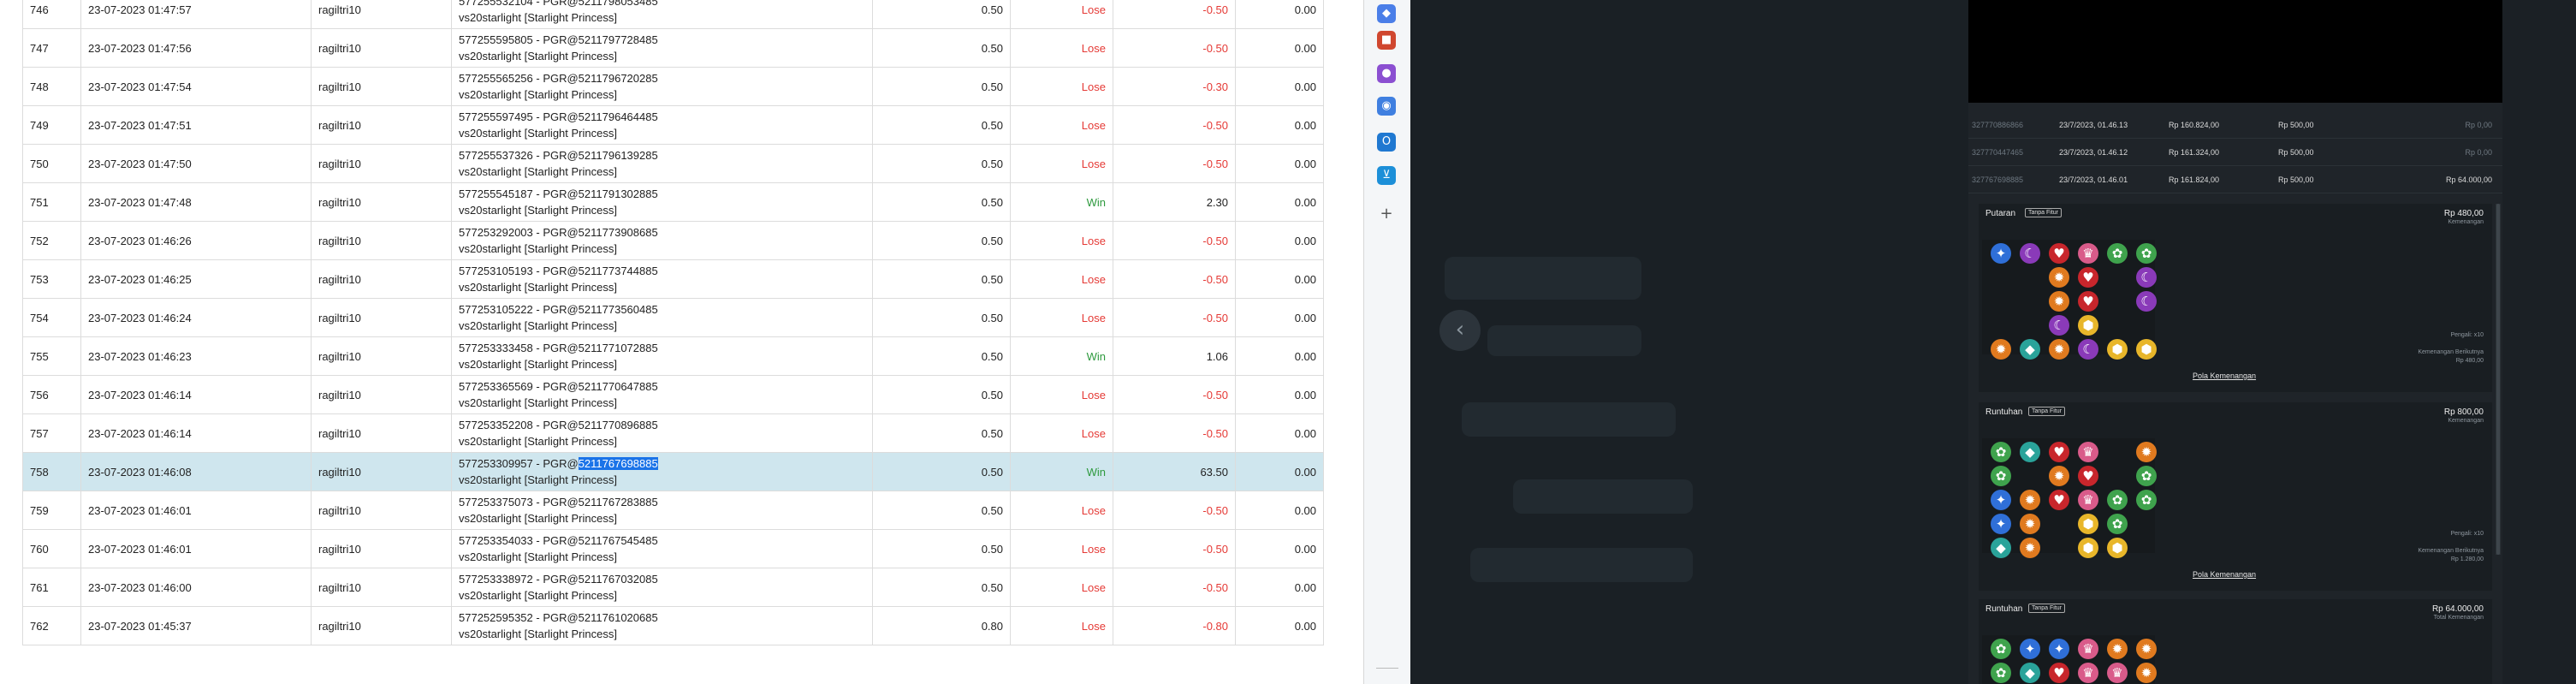 The height and width of the screenshot is (684, 2576). What do you see at coordinates (51, 202) in the screenshot?
I see `row-number: 751` at bounding box center [51, 202].